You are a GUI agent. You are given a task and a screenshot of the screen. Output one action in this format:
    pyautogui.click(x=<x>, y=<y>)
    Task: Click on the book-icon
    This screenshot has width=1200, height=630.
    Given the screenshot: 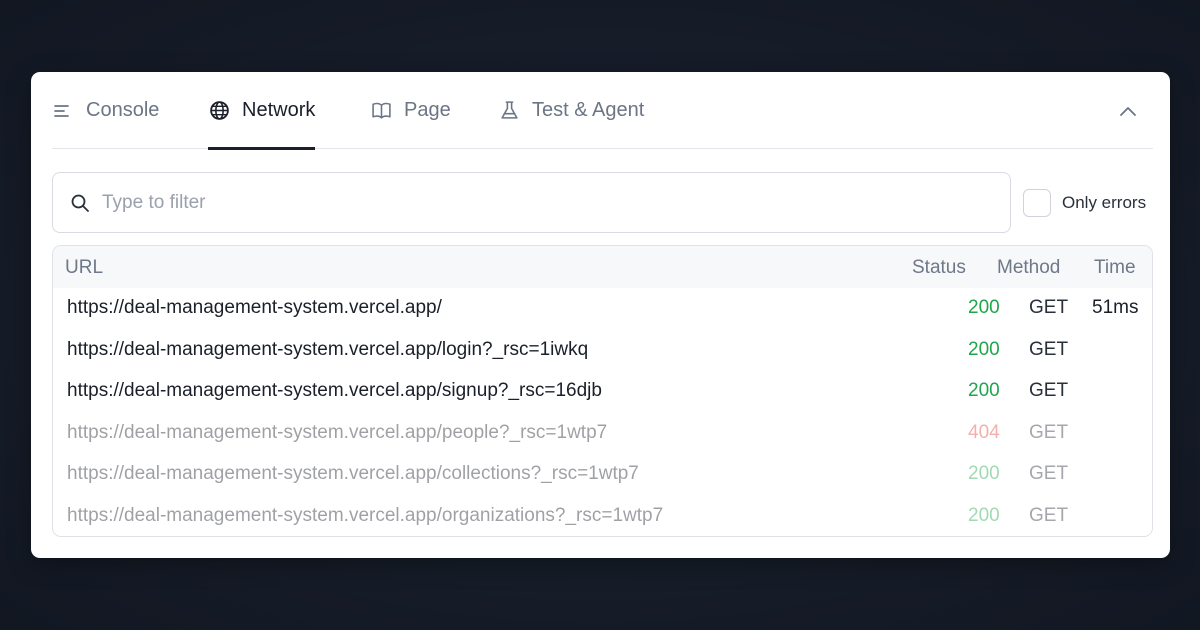 What is the action you would take?
    pyautogui.click(x=381, y=111)
    